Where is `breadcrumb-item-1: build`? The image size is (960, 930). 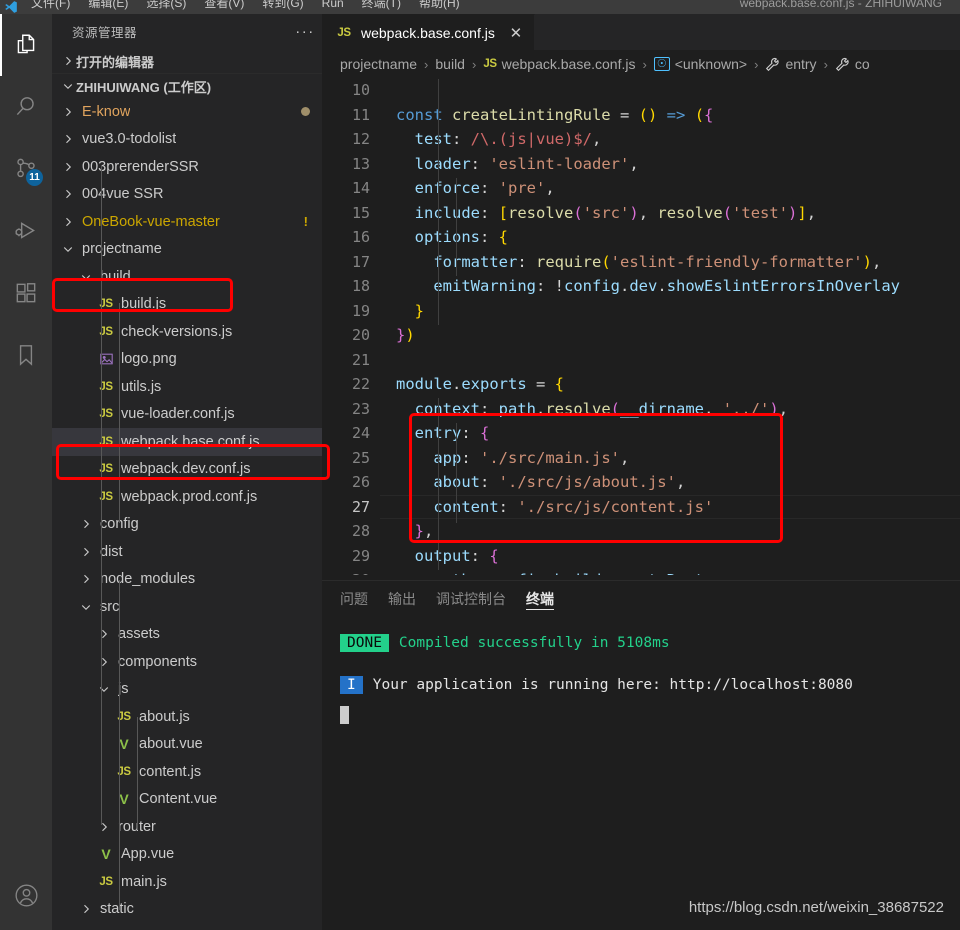
breadcrumb-item-1: build is located at coordinates (450, 64).